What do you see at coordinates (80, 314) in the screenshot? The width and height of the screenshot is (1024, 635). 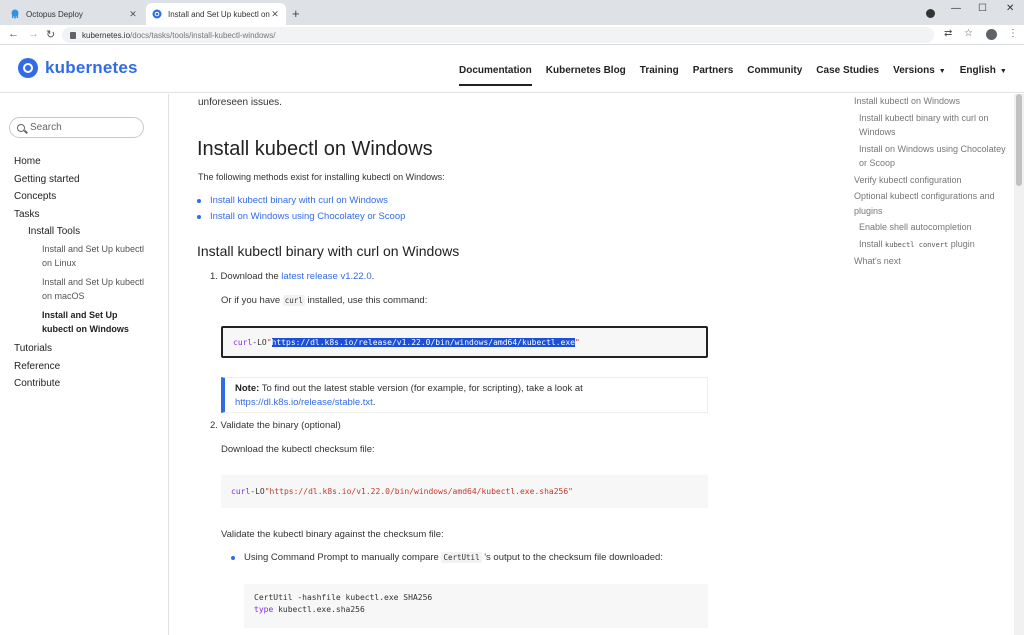 I see `item-line: Install and Set Up` at bounding box center [80, 314].